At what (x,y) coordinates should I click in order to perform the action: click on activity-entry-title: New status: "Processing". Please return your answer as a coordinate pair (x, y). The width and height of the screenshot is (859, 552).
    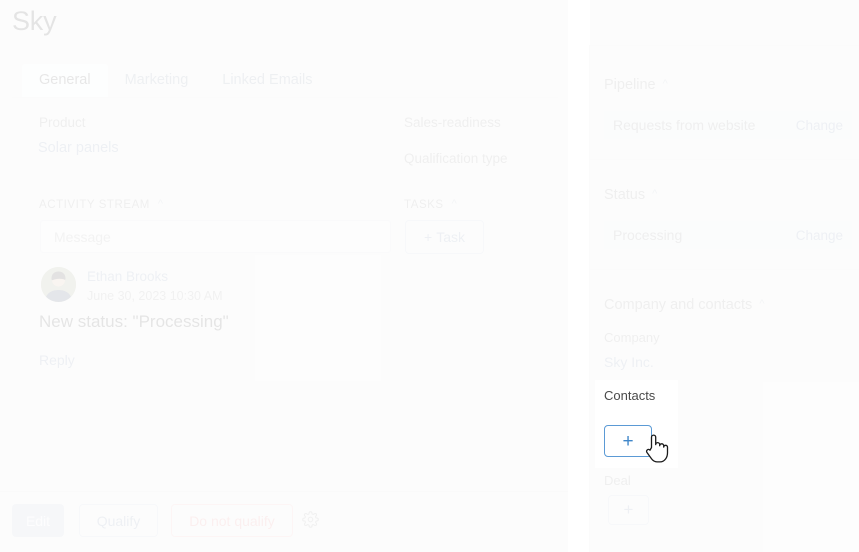
    Looking at the image, I should click on (134, 321).